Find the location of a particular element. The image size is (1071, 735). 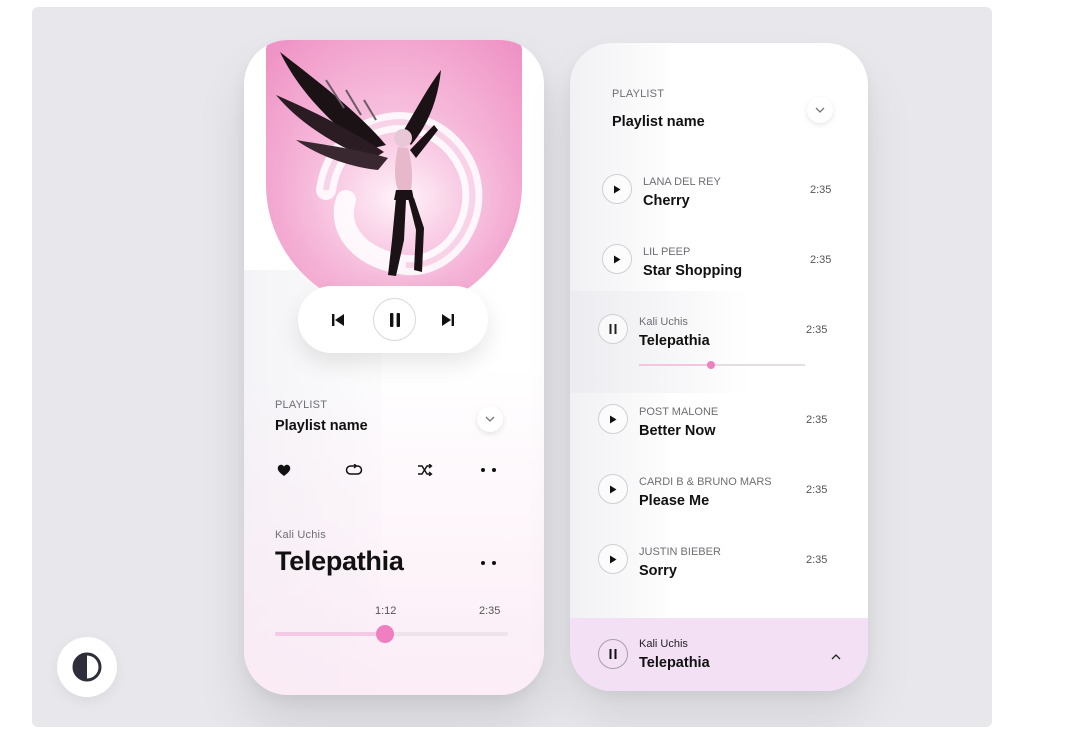

shuffle-icon is located at coordinates (425, 470).